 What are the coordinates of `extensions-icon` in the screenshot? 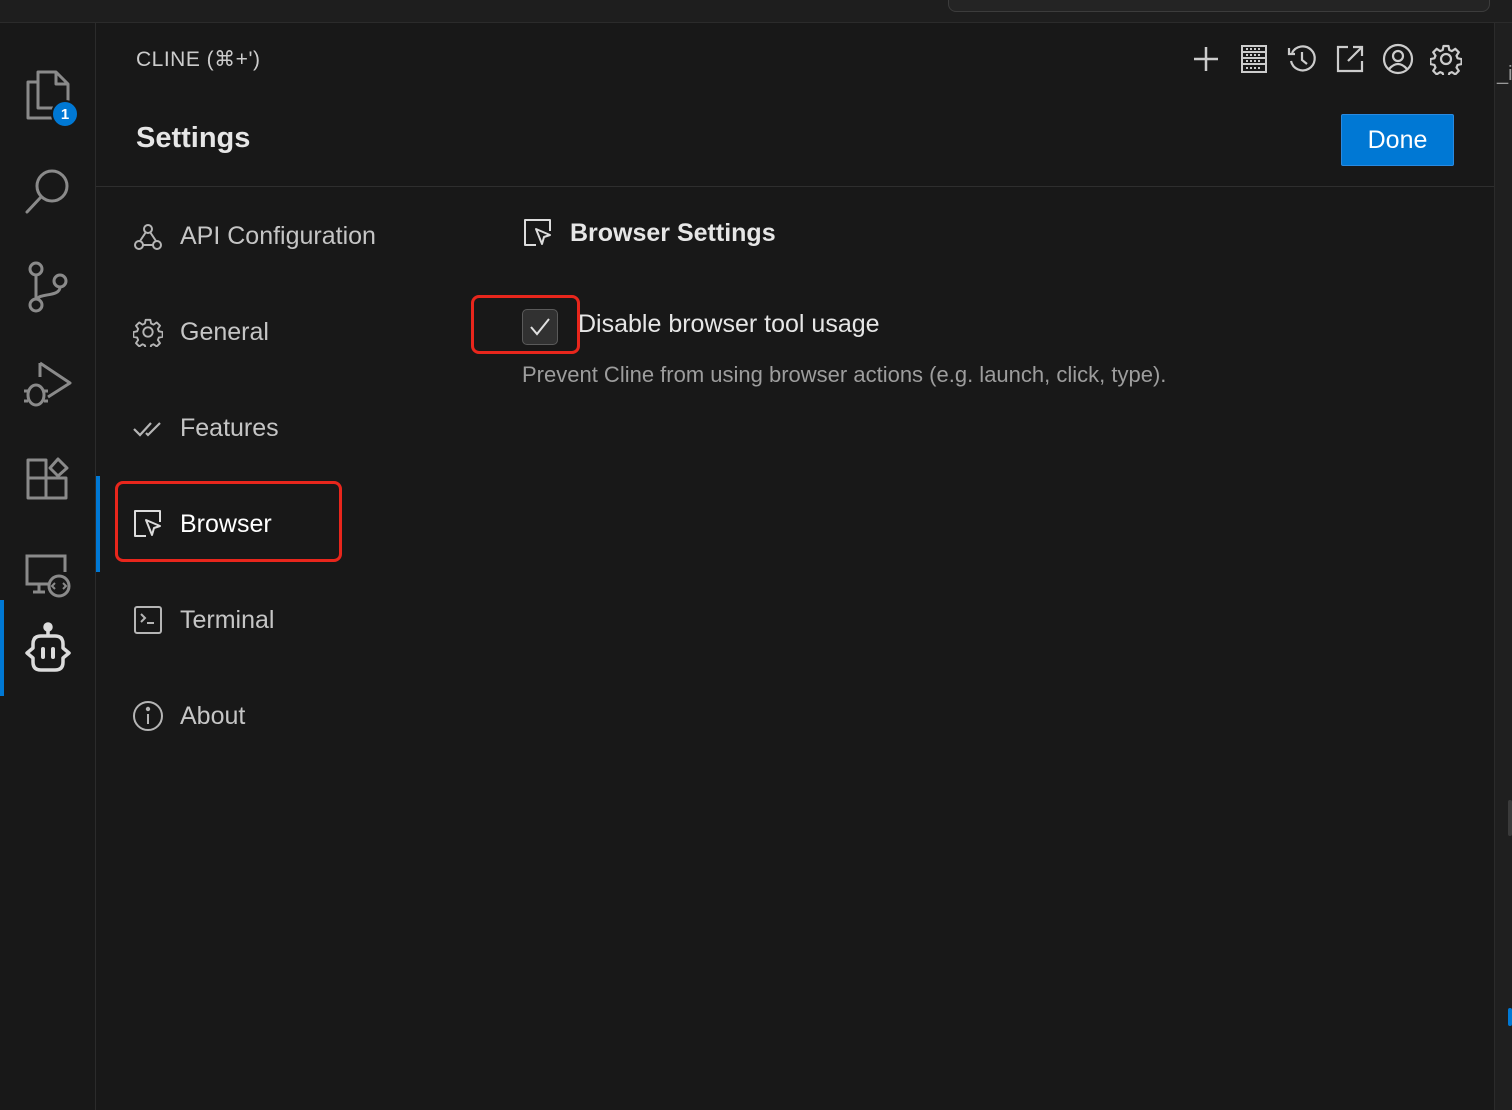 It's located at (48, 479).